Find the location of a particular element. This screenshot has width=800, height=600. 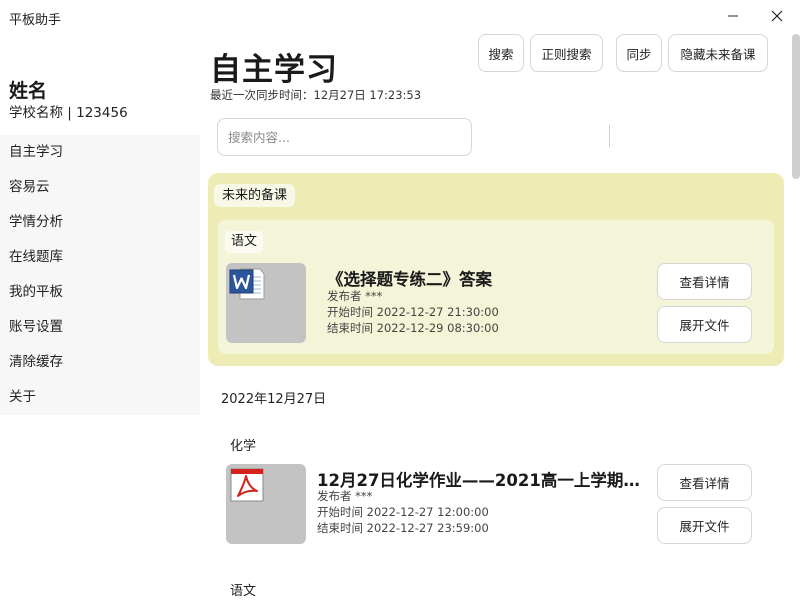

scrollbar-thumb is located at coordinates (796, 106).